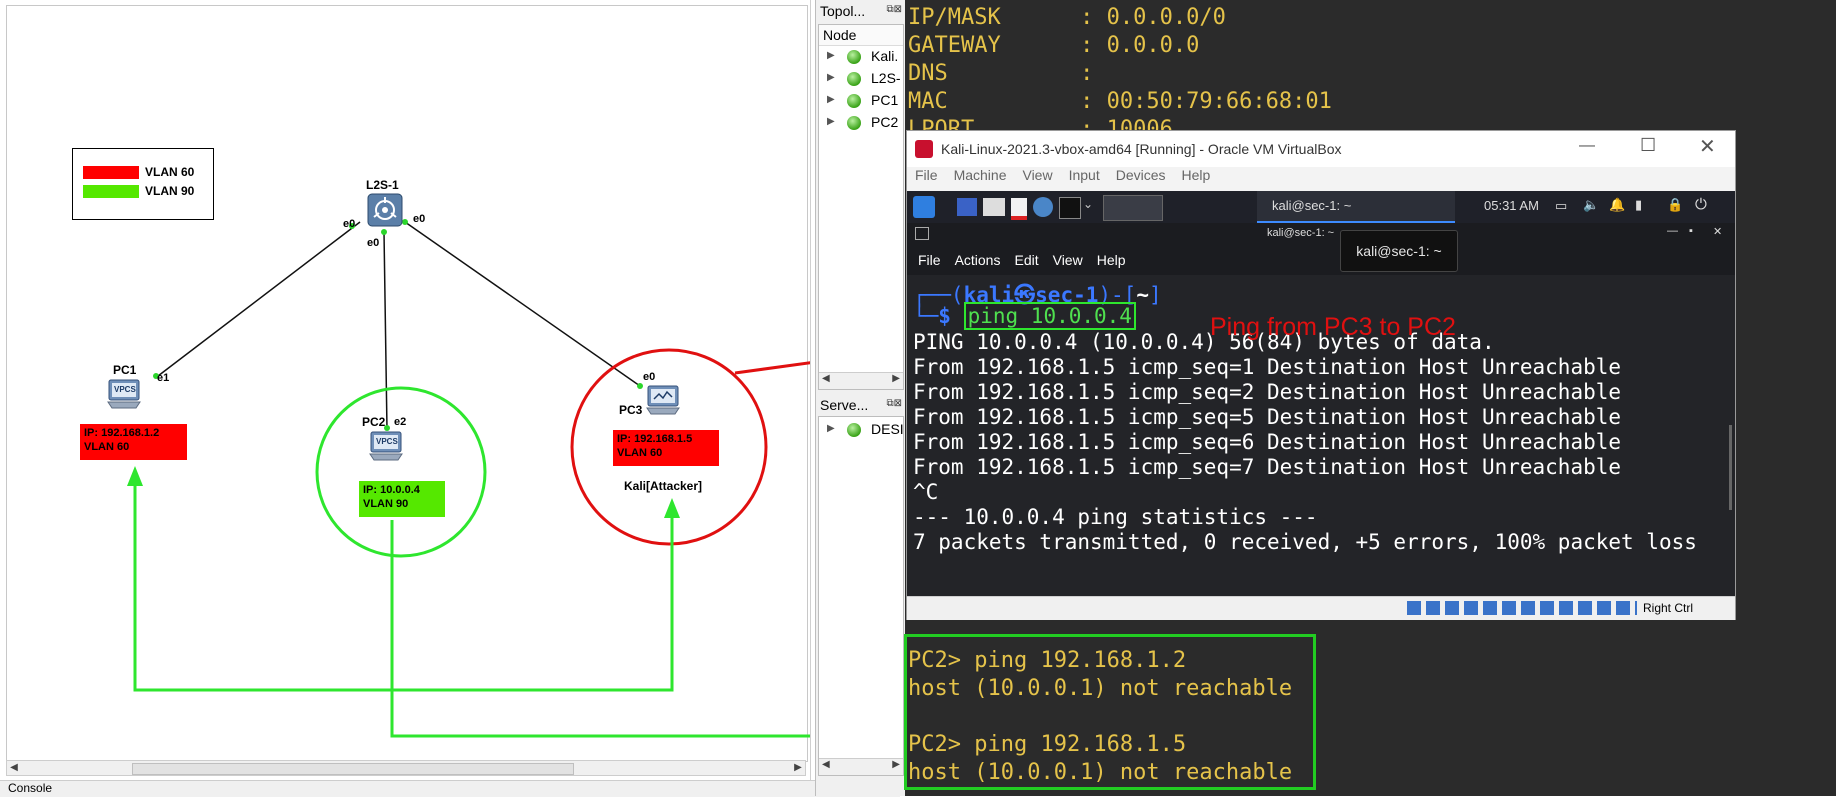 The width and height of the screenshot is (1836, 797). I want to click on link-sw-pc2, so click(385, 331).